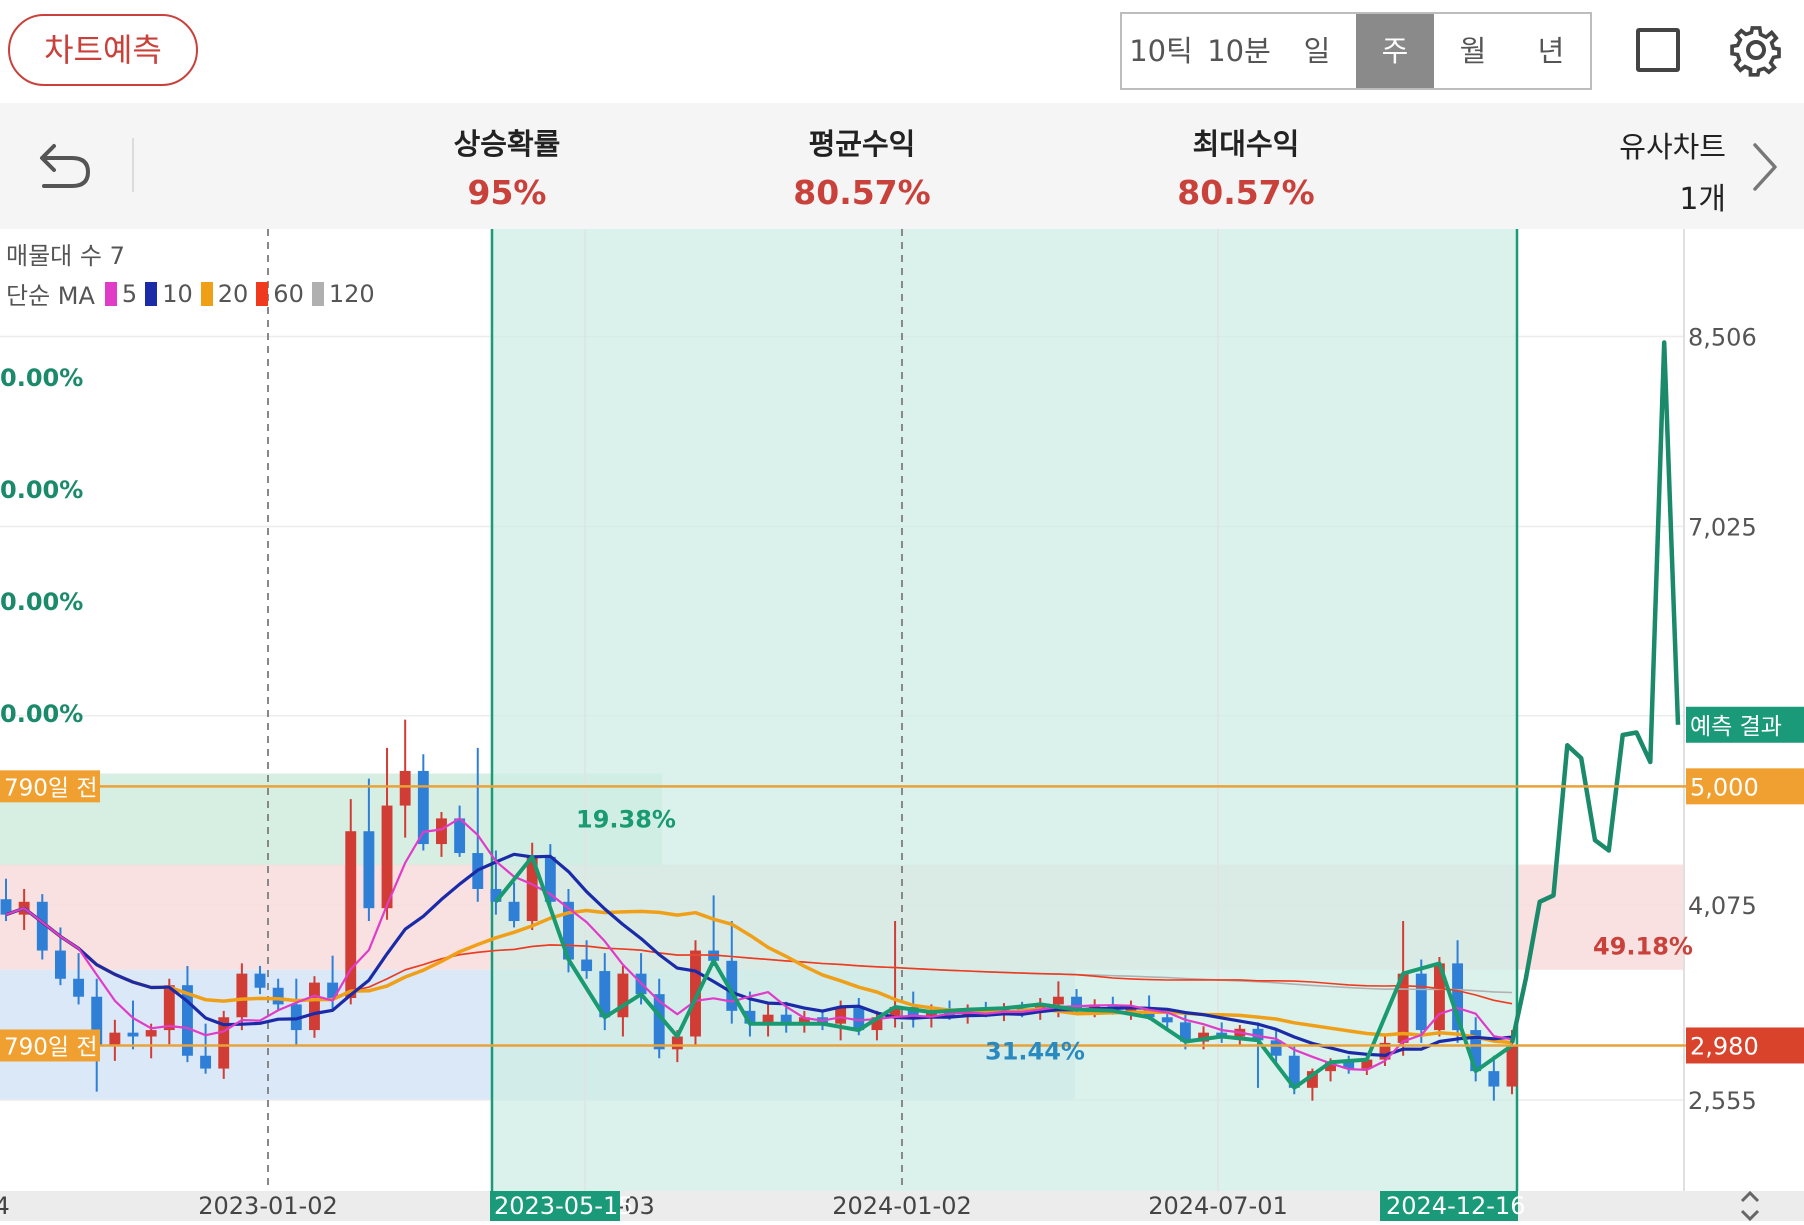 The width and height of the screenshot is (1804, 1225). What do you see at coordinates (50, 296) in the screenshot?
I see `ma-legend-title: 단순 MA` at bounding box center [50, 296].